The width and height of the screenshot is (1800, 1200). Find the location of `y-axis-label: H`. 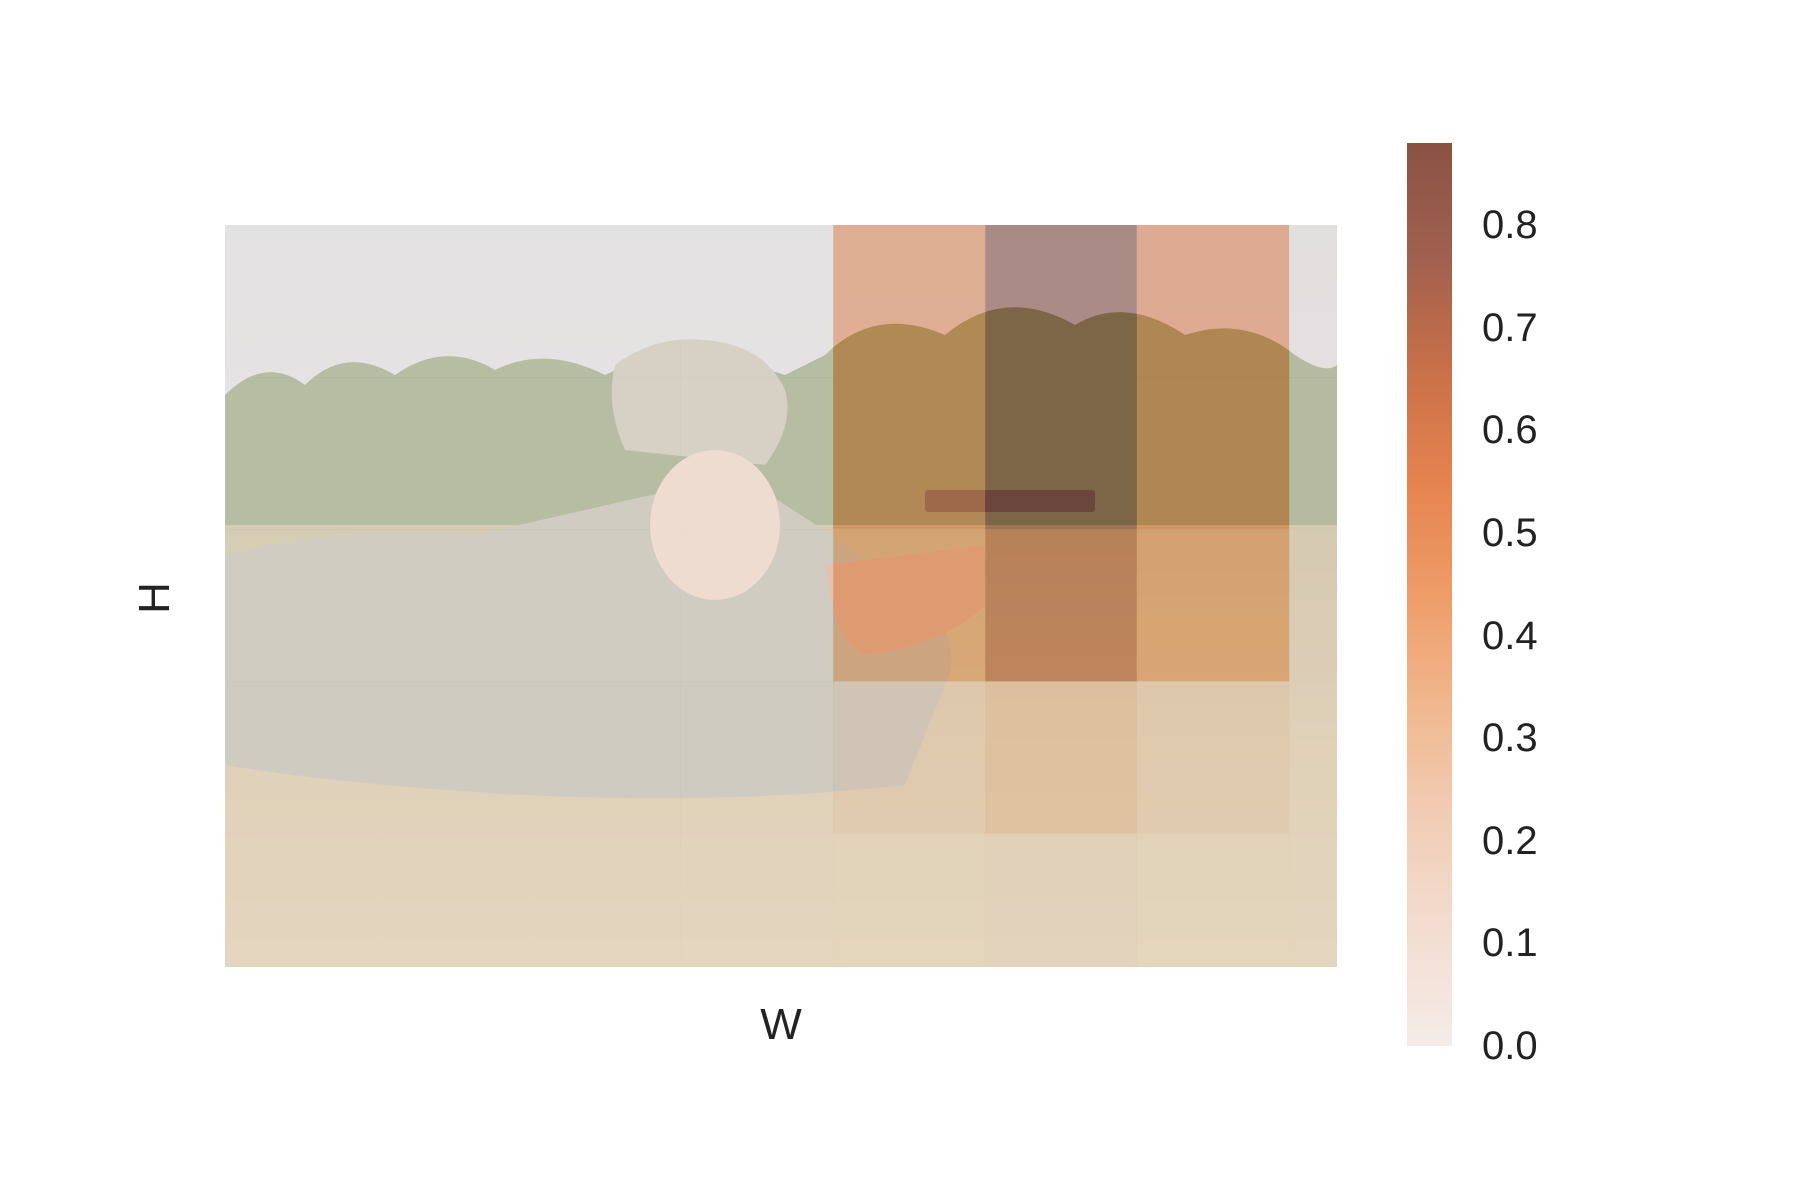

y-axis-label: H is located at coordinates (154, 598).